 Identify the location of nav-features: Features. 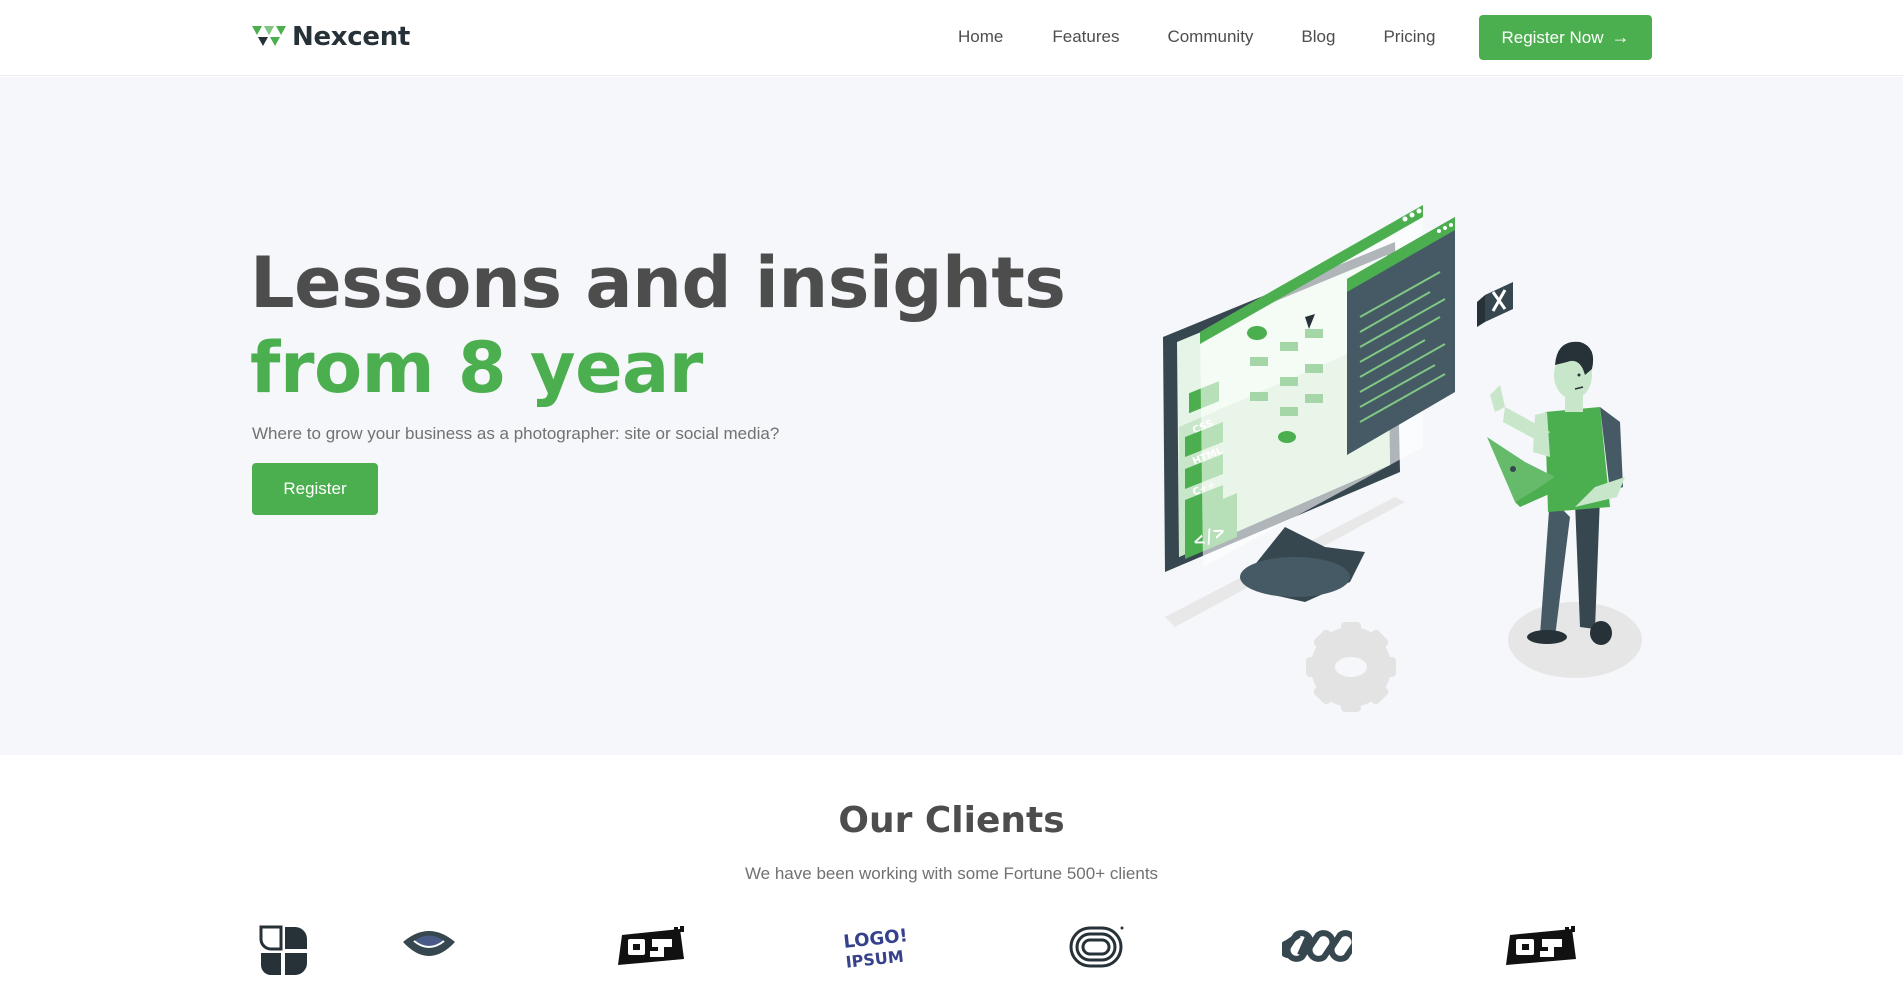
(1085, 37).